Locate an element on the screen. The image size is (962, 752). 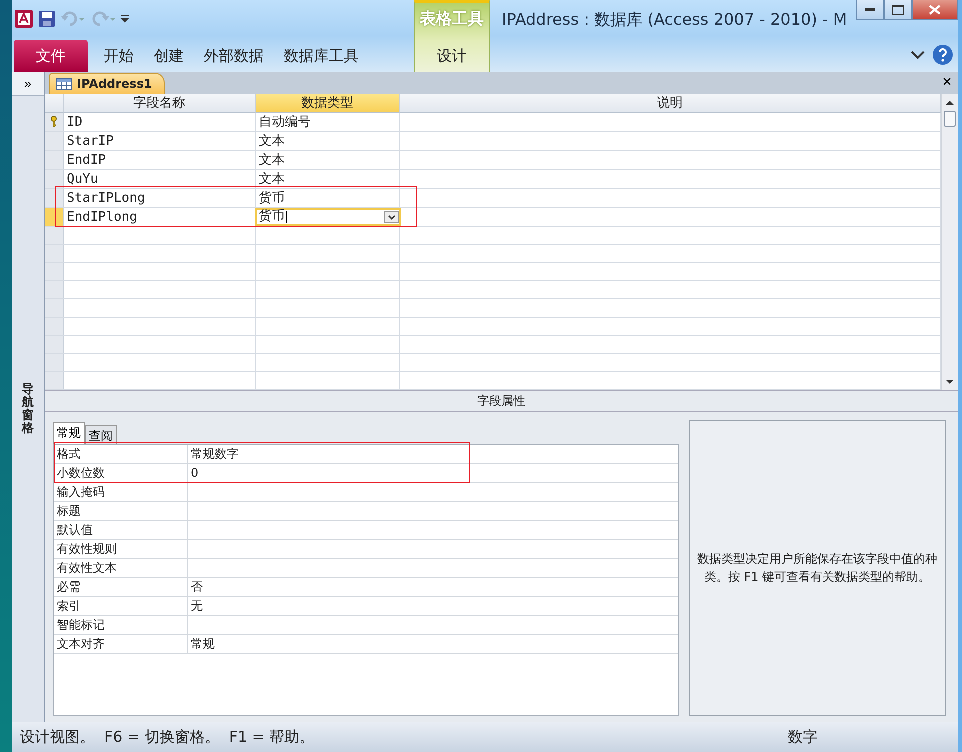
table-icon is located at coordinates (64, 84).